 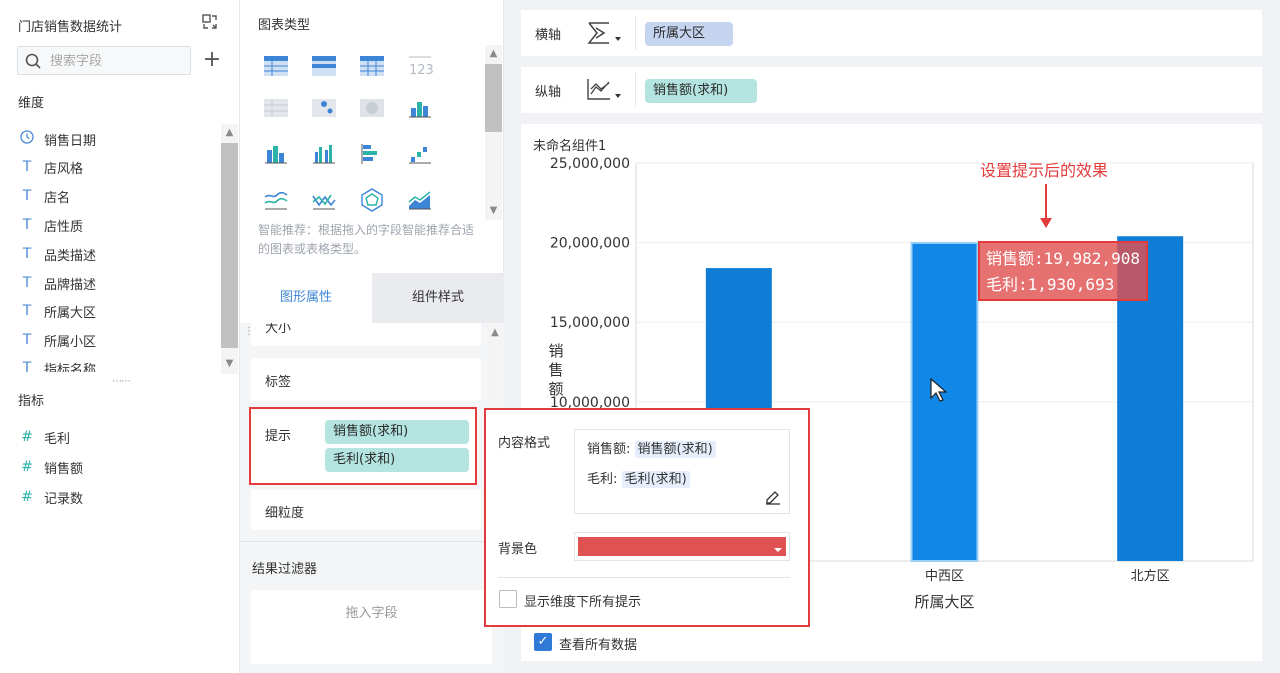 What do you see at coordinates (278, 436) in the screenshot?
I see `tooltip-label: 提示` at bounding box center [278, 436].